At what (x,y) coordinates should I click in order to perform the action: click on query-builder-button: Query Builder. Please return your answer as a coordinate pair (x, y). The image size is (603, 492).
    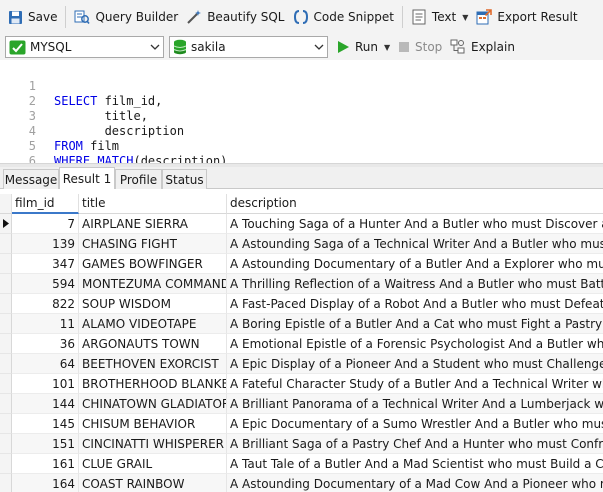
    Looking at the image, I should click on (126, 17).